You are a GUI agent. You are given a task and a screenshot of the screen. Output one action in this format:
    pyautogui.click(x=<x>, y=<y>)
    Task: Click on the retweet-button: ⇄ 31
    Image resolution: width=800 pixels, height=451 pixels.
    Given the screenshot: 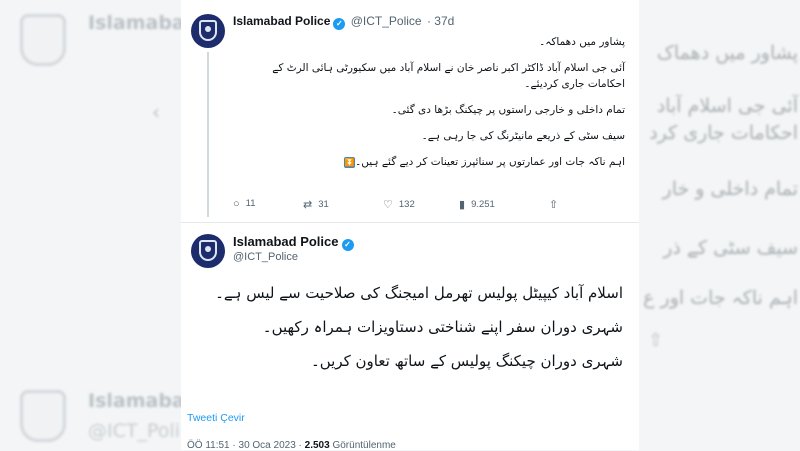 What is the action you would take?
    pyautogui.click(x=316, y=204)
    